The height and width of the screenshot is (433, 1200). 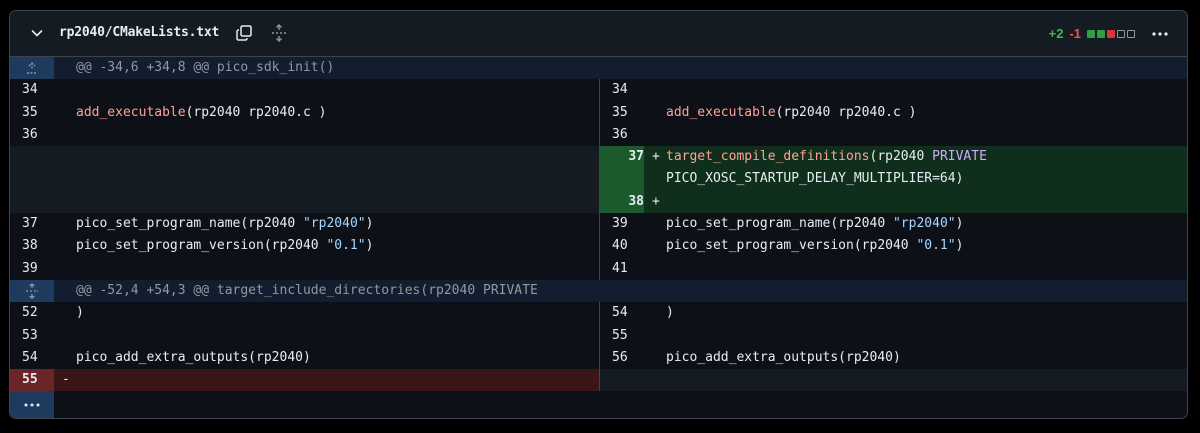 What do you see at coordinates (598, 380) in the screenshot?
I see `table-row: 55 -` at bounding box center [598, 380].